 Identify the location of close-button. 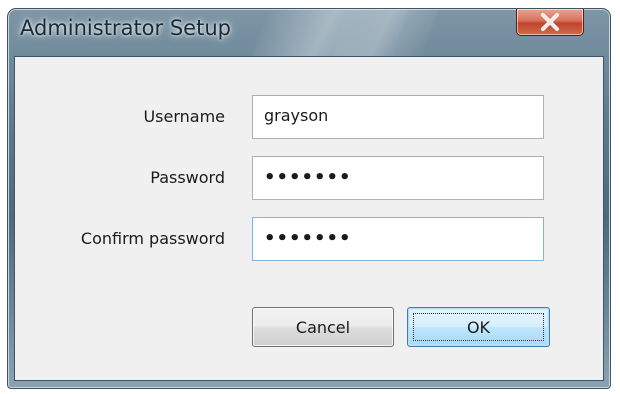
(550, 22).